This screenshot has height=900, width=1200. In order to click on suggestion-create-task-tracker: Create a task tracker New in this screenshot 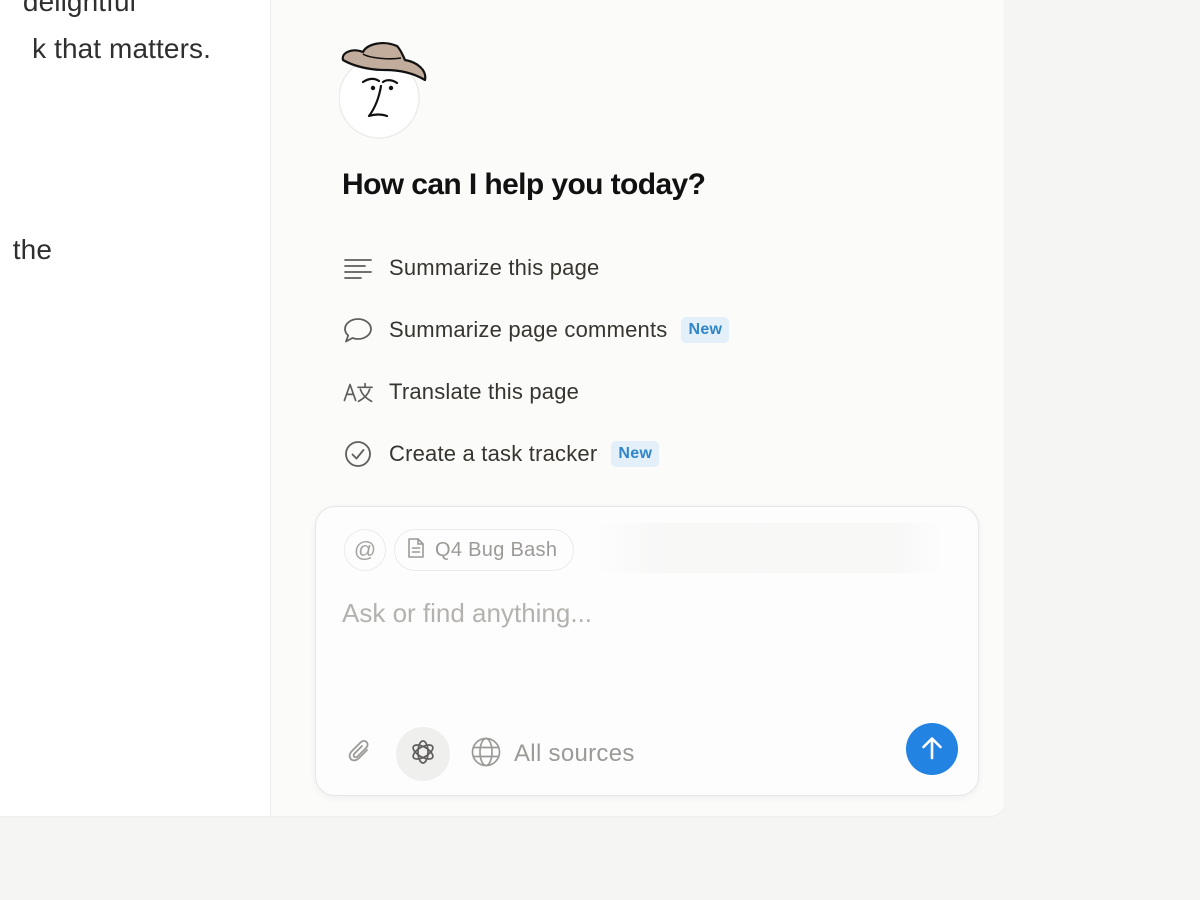, I will do `click(501, 454)`.